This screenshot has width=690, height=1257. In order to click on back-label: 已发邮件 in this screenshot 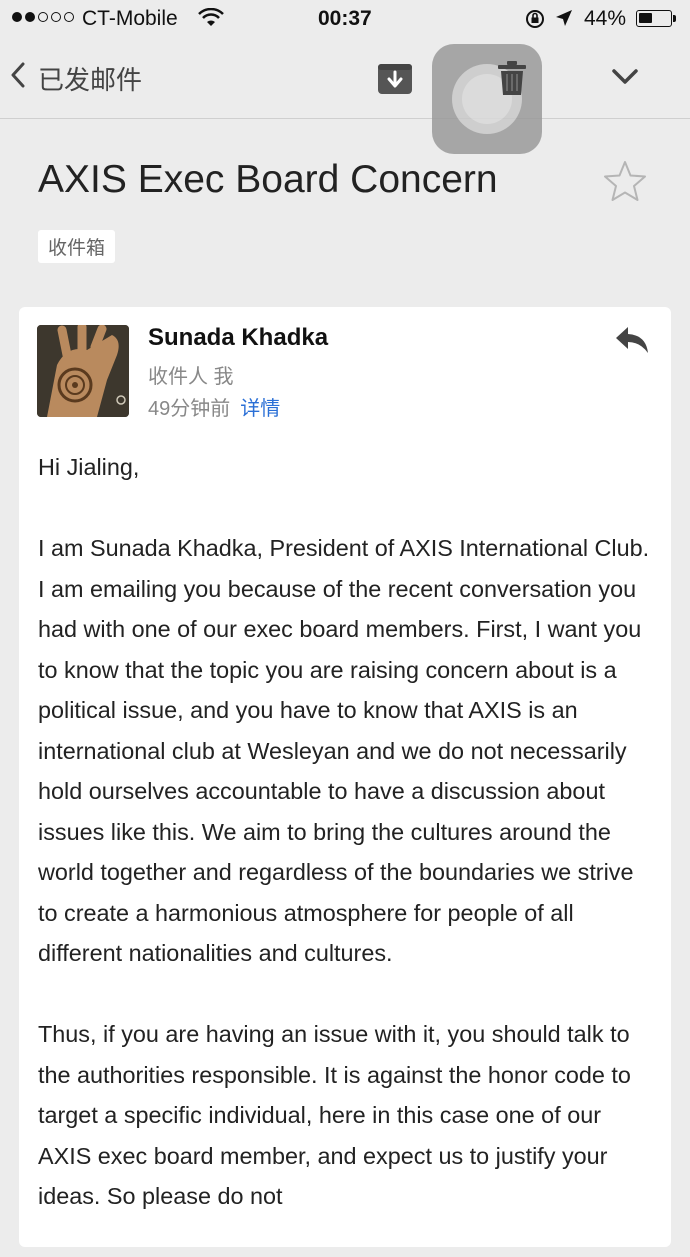, I will do `click(90, 80)`.